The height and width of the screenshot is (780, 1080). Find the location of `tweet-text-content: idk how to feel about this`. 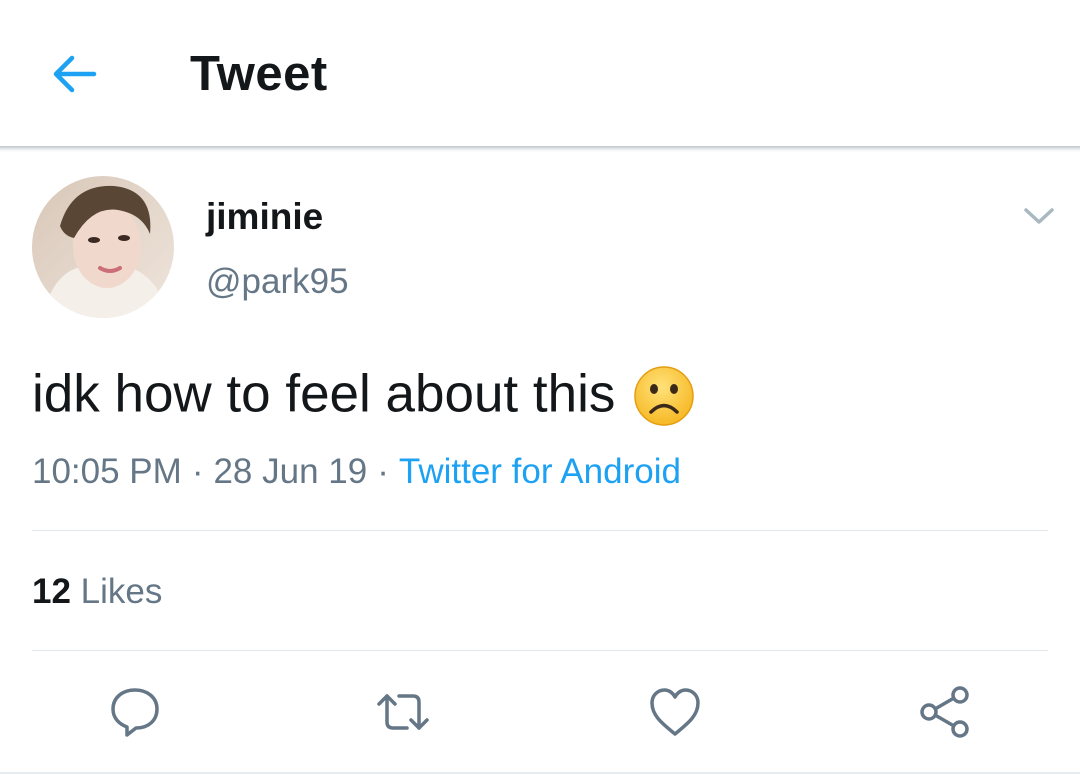

tweet-text-content: idk how to feel about this is located at coordinates (324, 394).